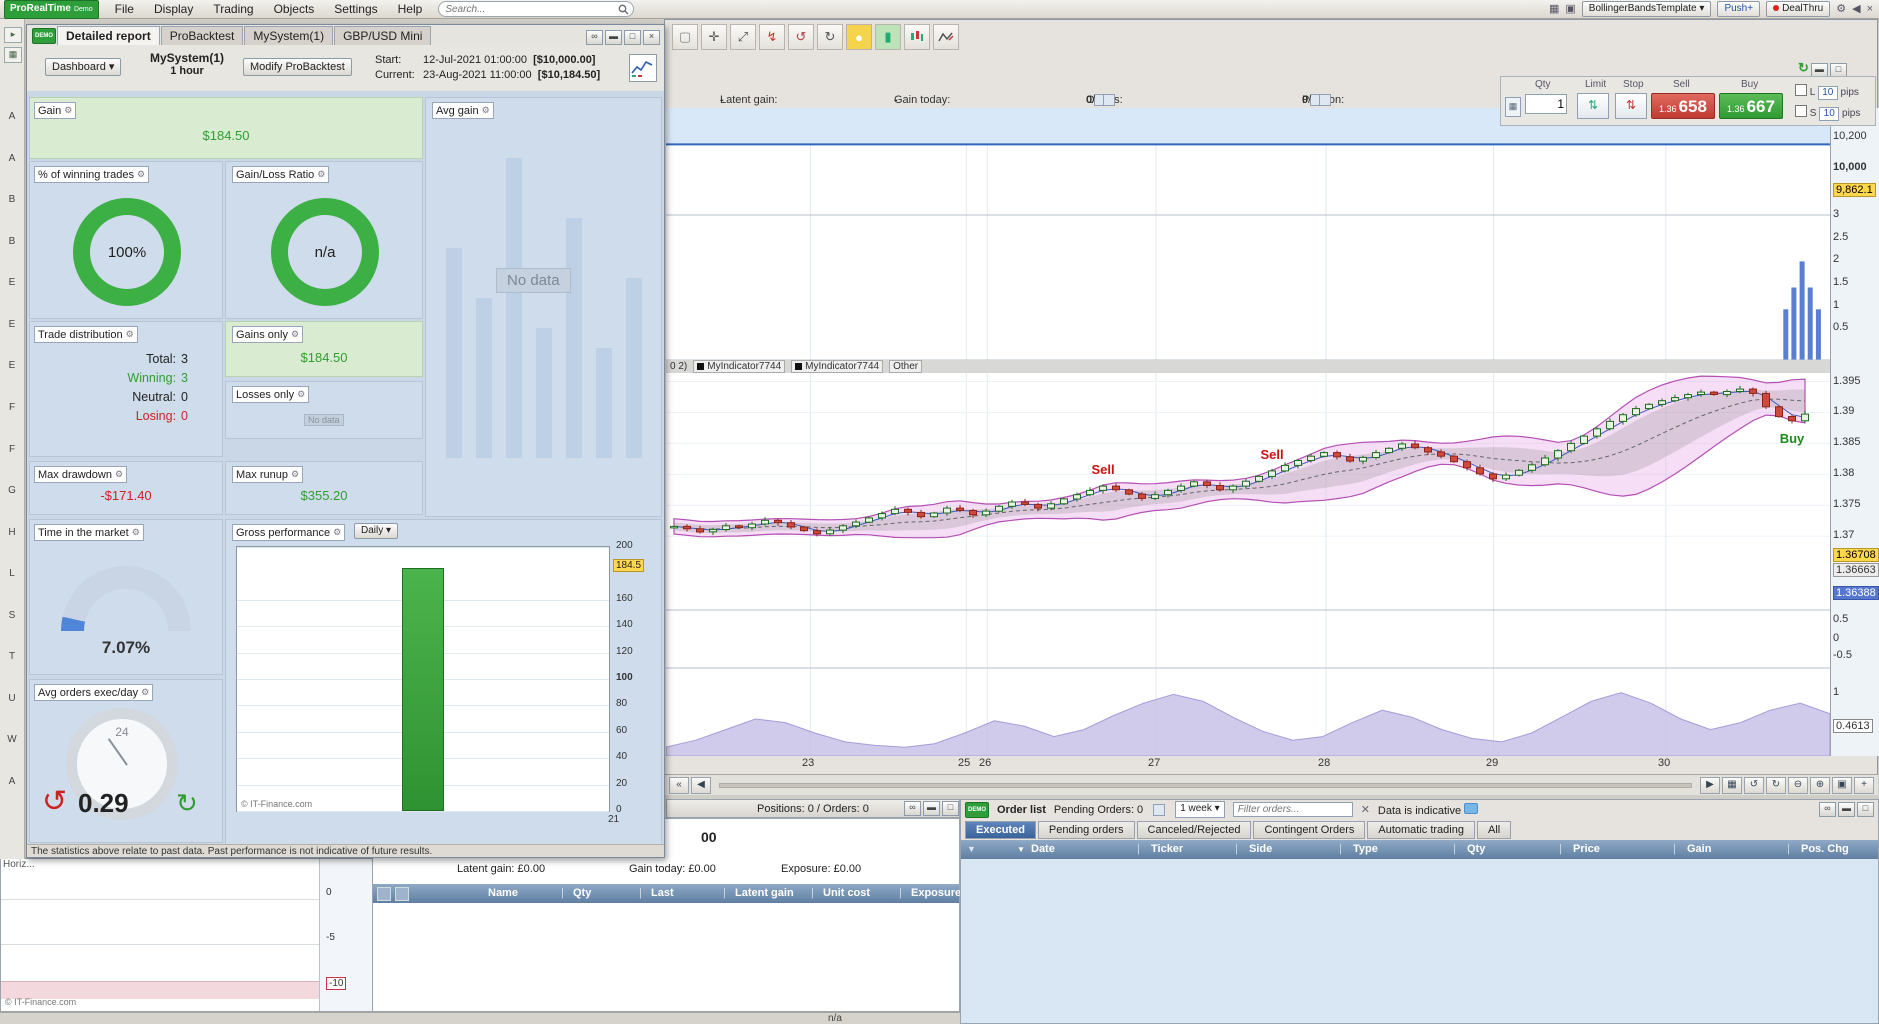  Describe the element at coordinates (582, 893) in the screenshot. I see `account-column-qty: Qty` at that location.